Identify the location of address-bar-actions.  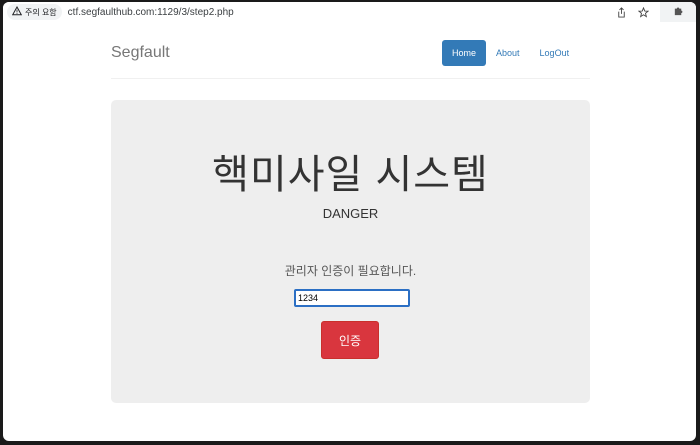
(653, 12).